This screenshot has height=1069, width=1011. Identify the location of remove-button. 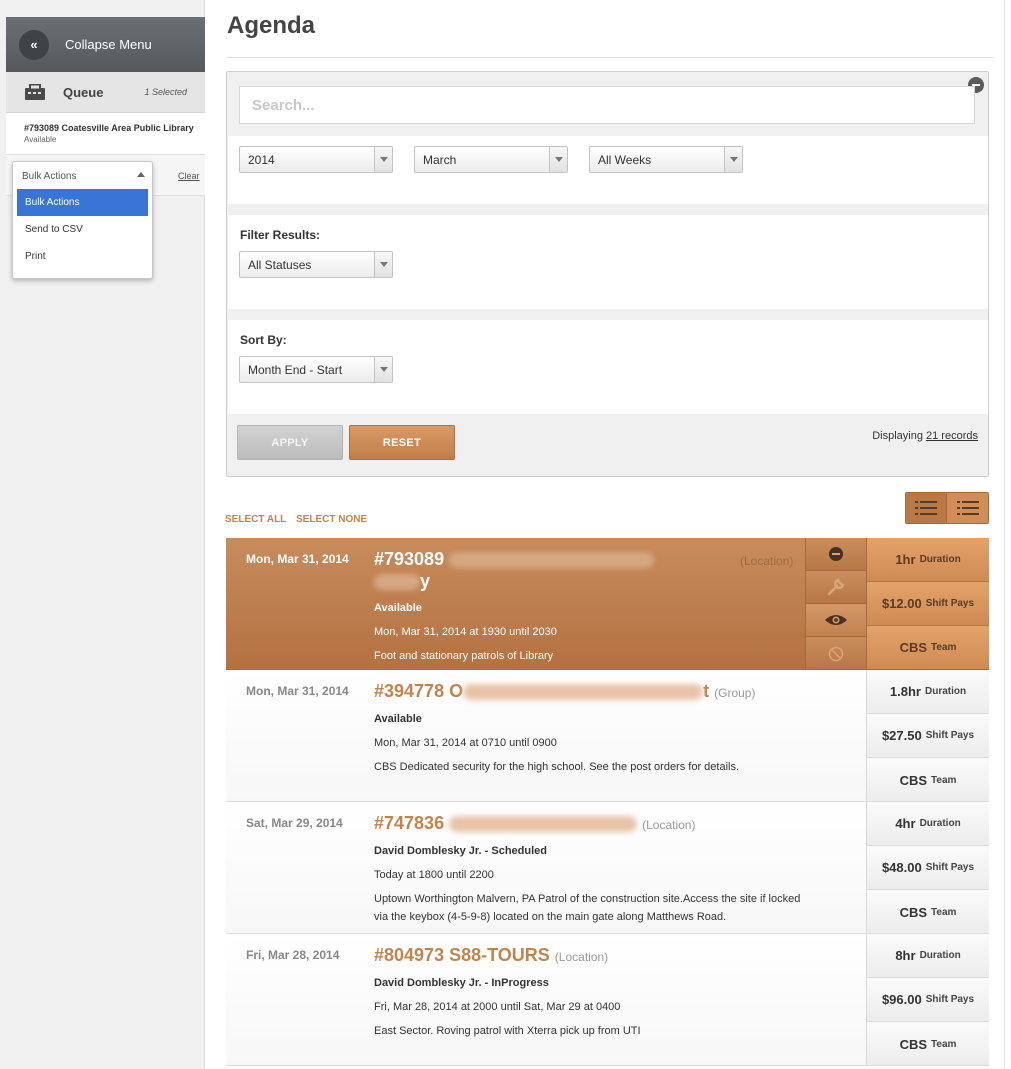
(836, 554).